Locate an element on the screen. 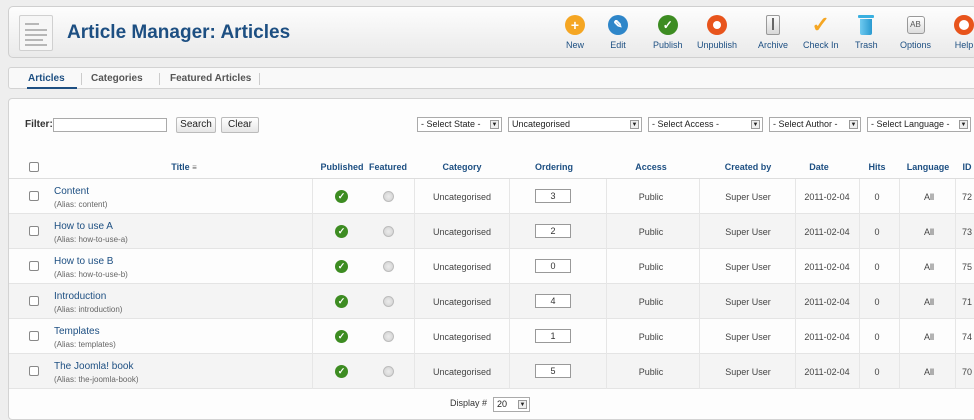  select-access-dropdown: - Select Access - ▼ is located at coordinates (705, 124).